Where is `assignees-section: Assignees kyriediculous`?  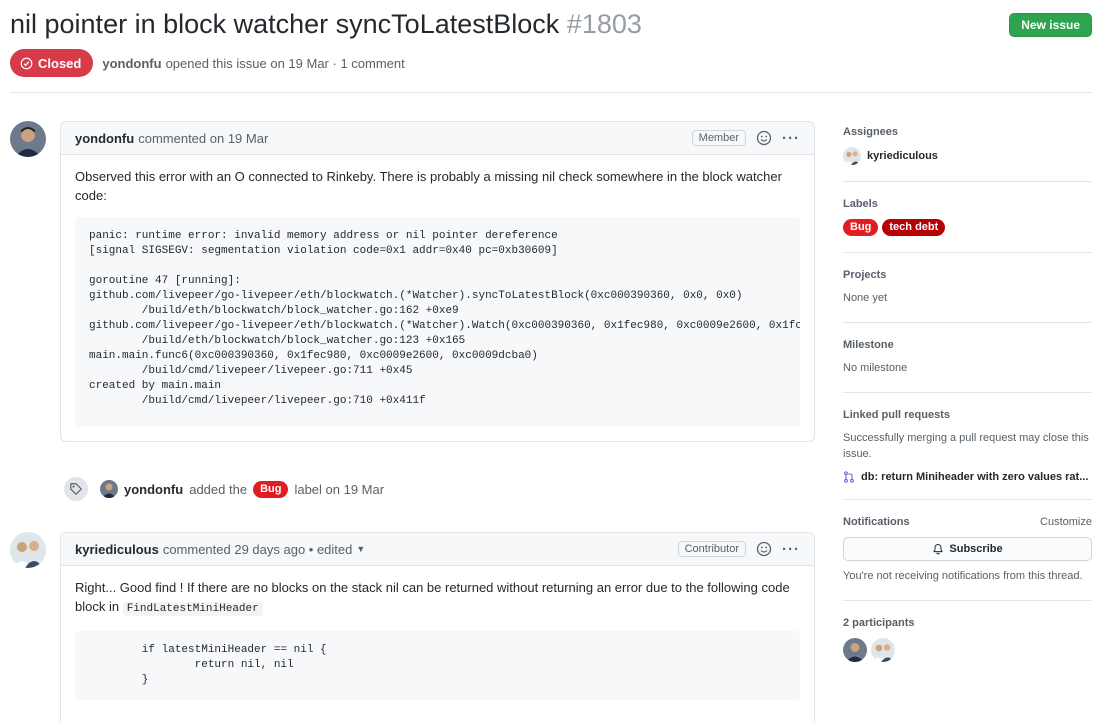 assignees-section: Assignees kyriediculous is located at coordinates (967, 154).